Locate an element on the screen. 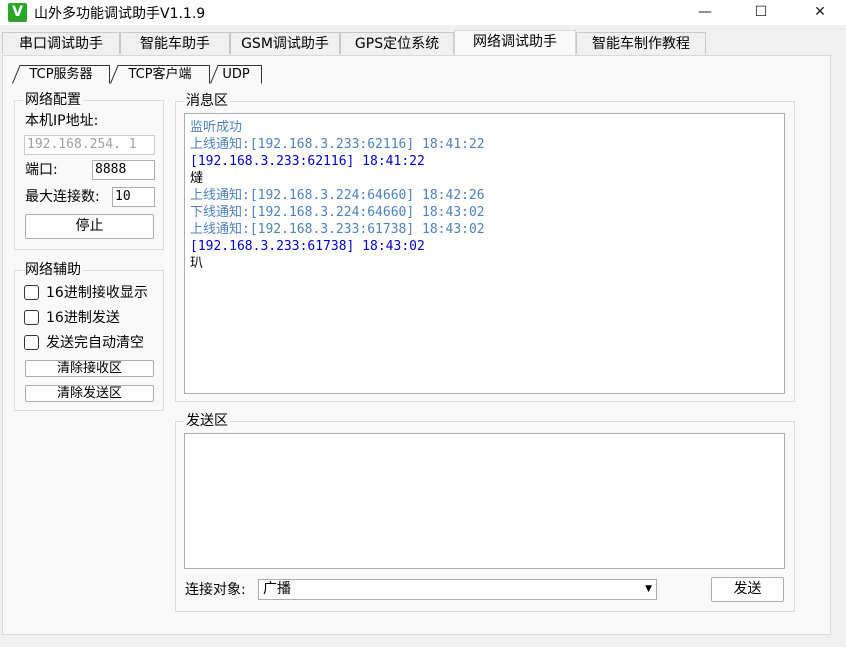 The width and height of the screenshot is (846, 647). tab-tcp-server-label: TCP服务器 is located at coordinates (61, 74).